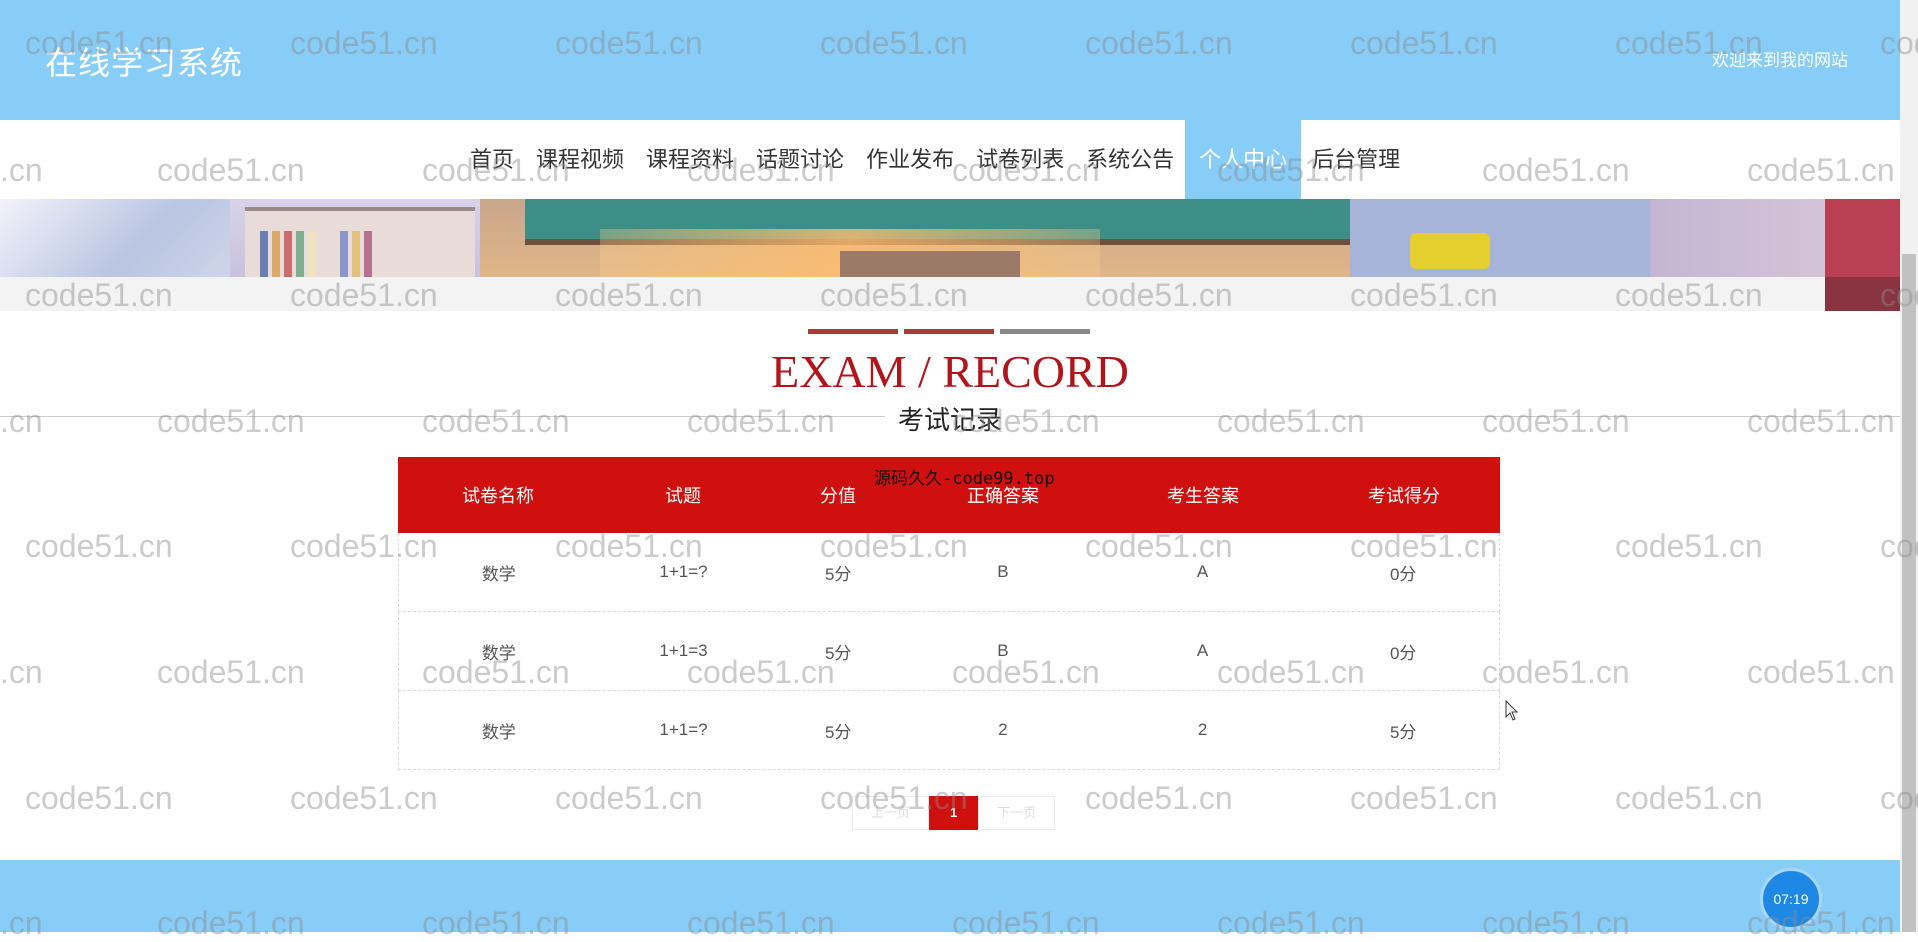 This screenshot has width=1918, height=942. I want to click on banner-poster, so click(1862, 238).